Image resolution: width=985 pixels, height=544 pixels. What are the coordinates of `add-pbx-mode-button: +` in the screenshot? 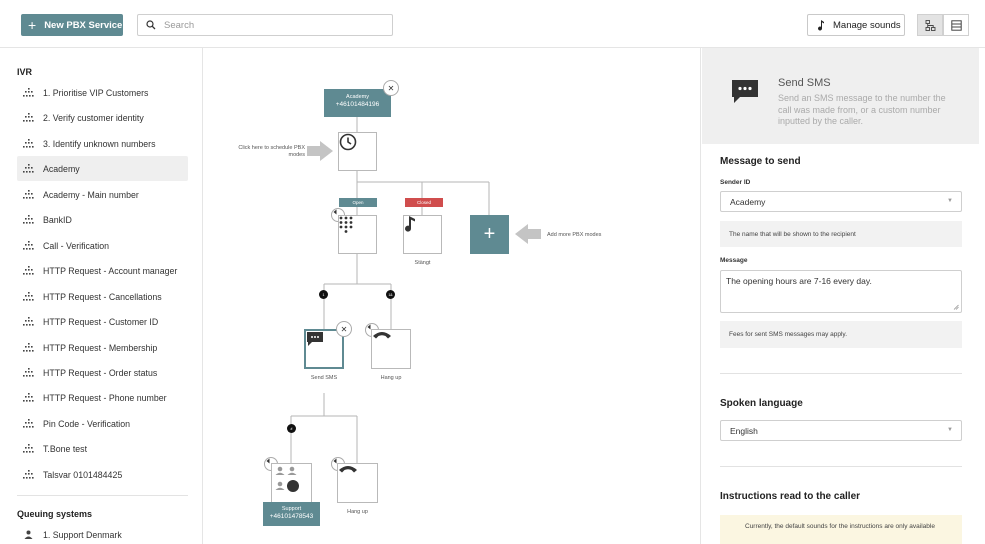 It's located at (489, 234).